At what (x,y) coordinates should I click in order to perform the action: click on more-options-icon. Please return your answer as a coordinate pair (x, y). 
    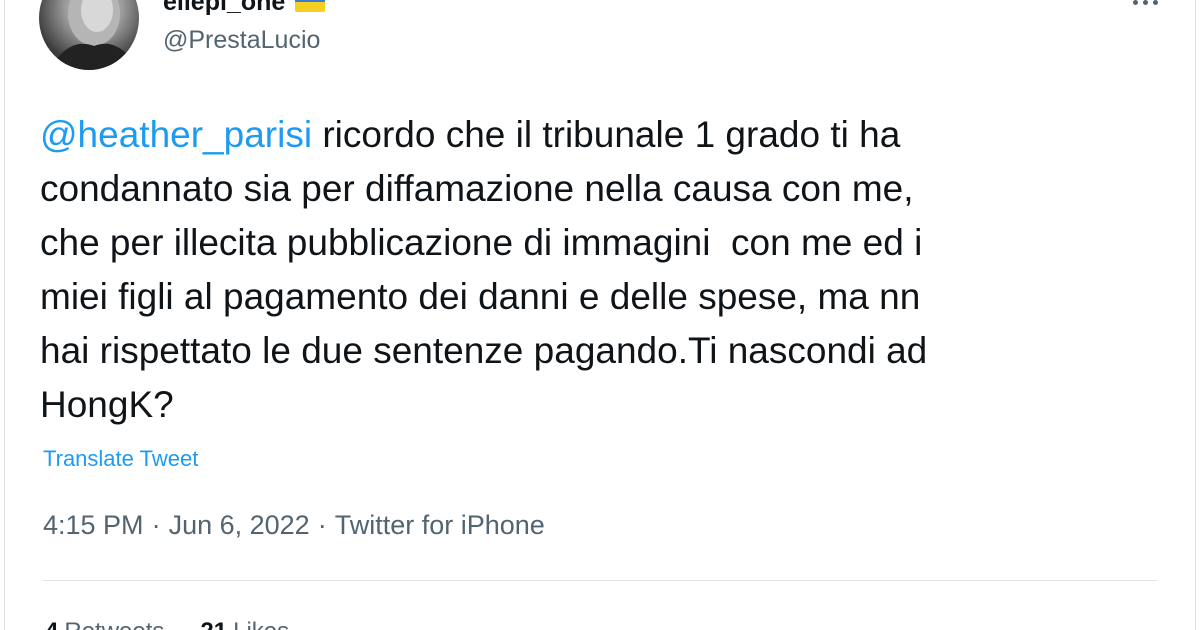
    Looking at the image, I should click on (1145, 6).